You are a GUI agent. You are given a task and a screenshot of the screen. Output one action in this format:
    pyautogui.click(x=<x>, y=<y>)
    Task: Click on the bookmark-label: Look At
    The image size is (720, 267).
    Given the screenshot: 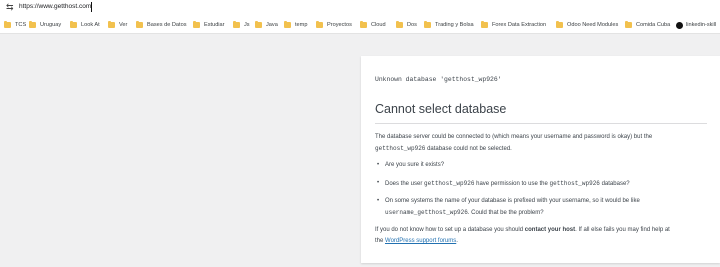 What is the action you would take?
    pyautogui.click(x=90, y=25)
    